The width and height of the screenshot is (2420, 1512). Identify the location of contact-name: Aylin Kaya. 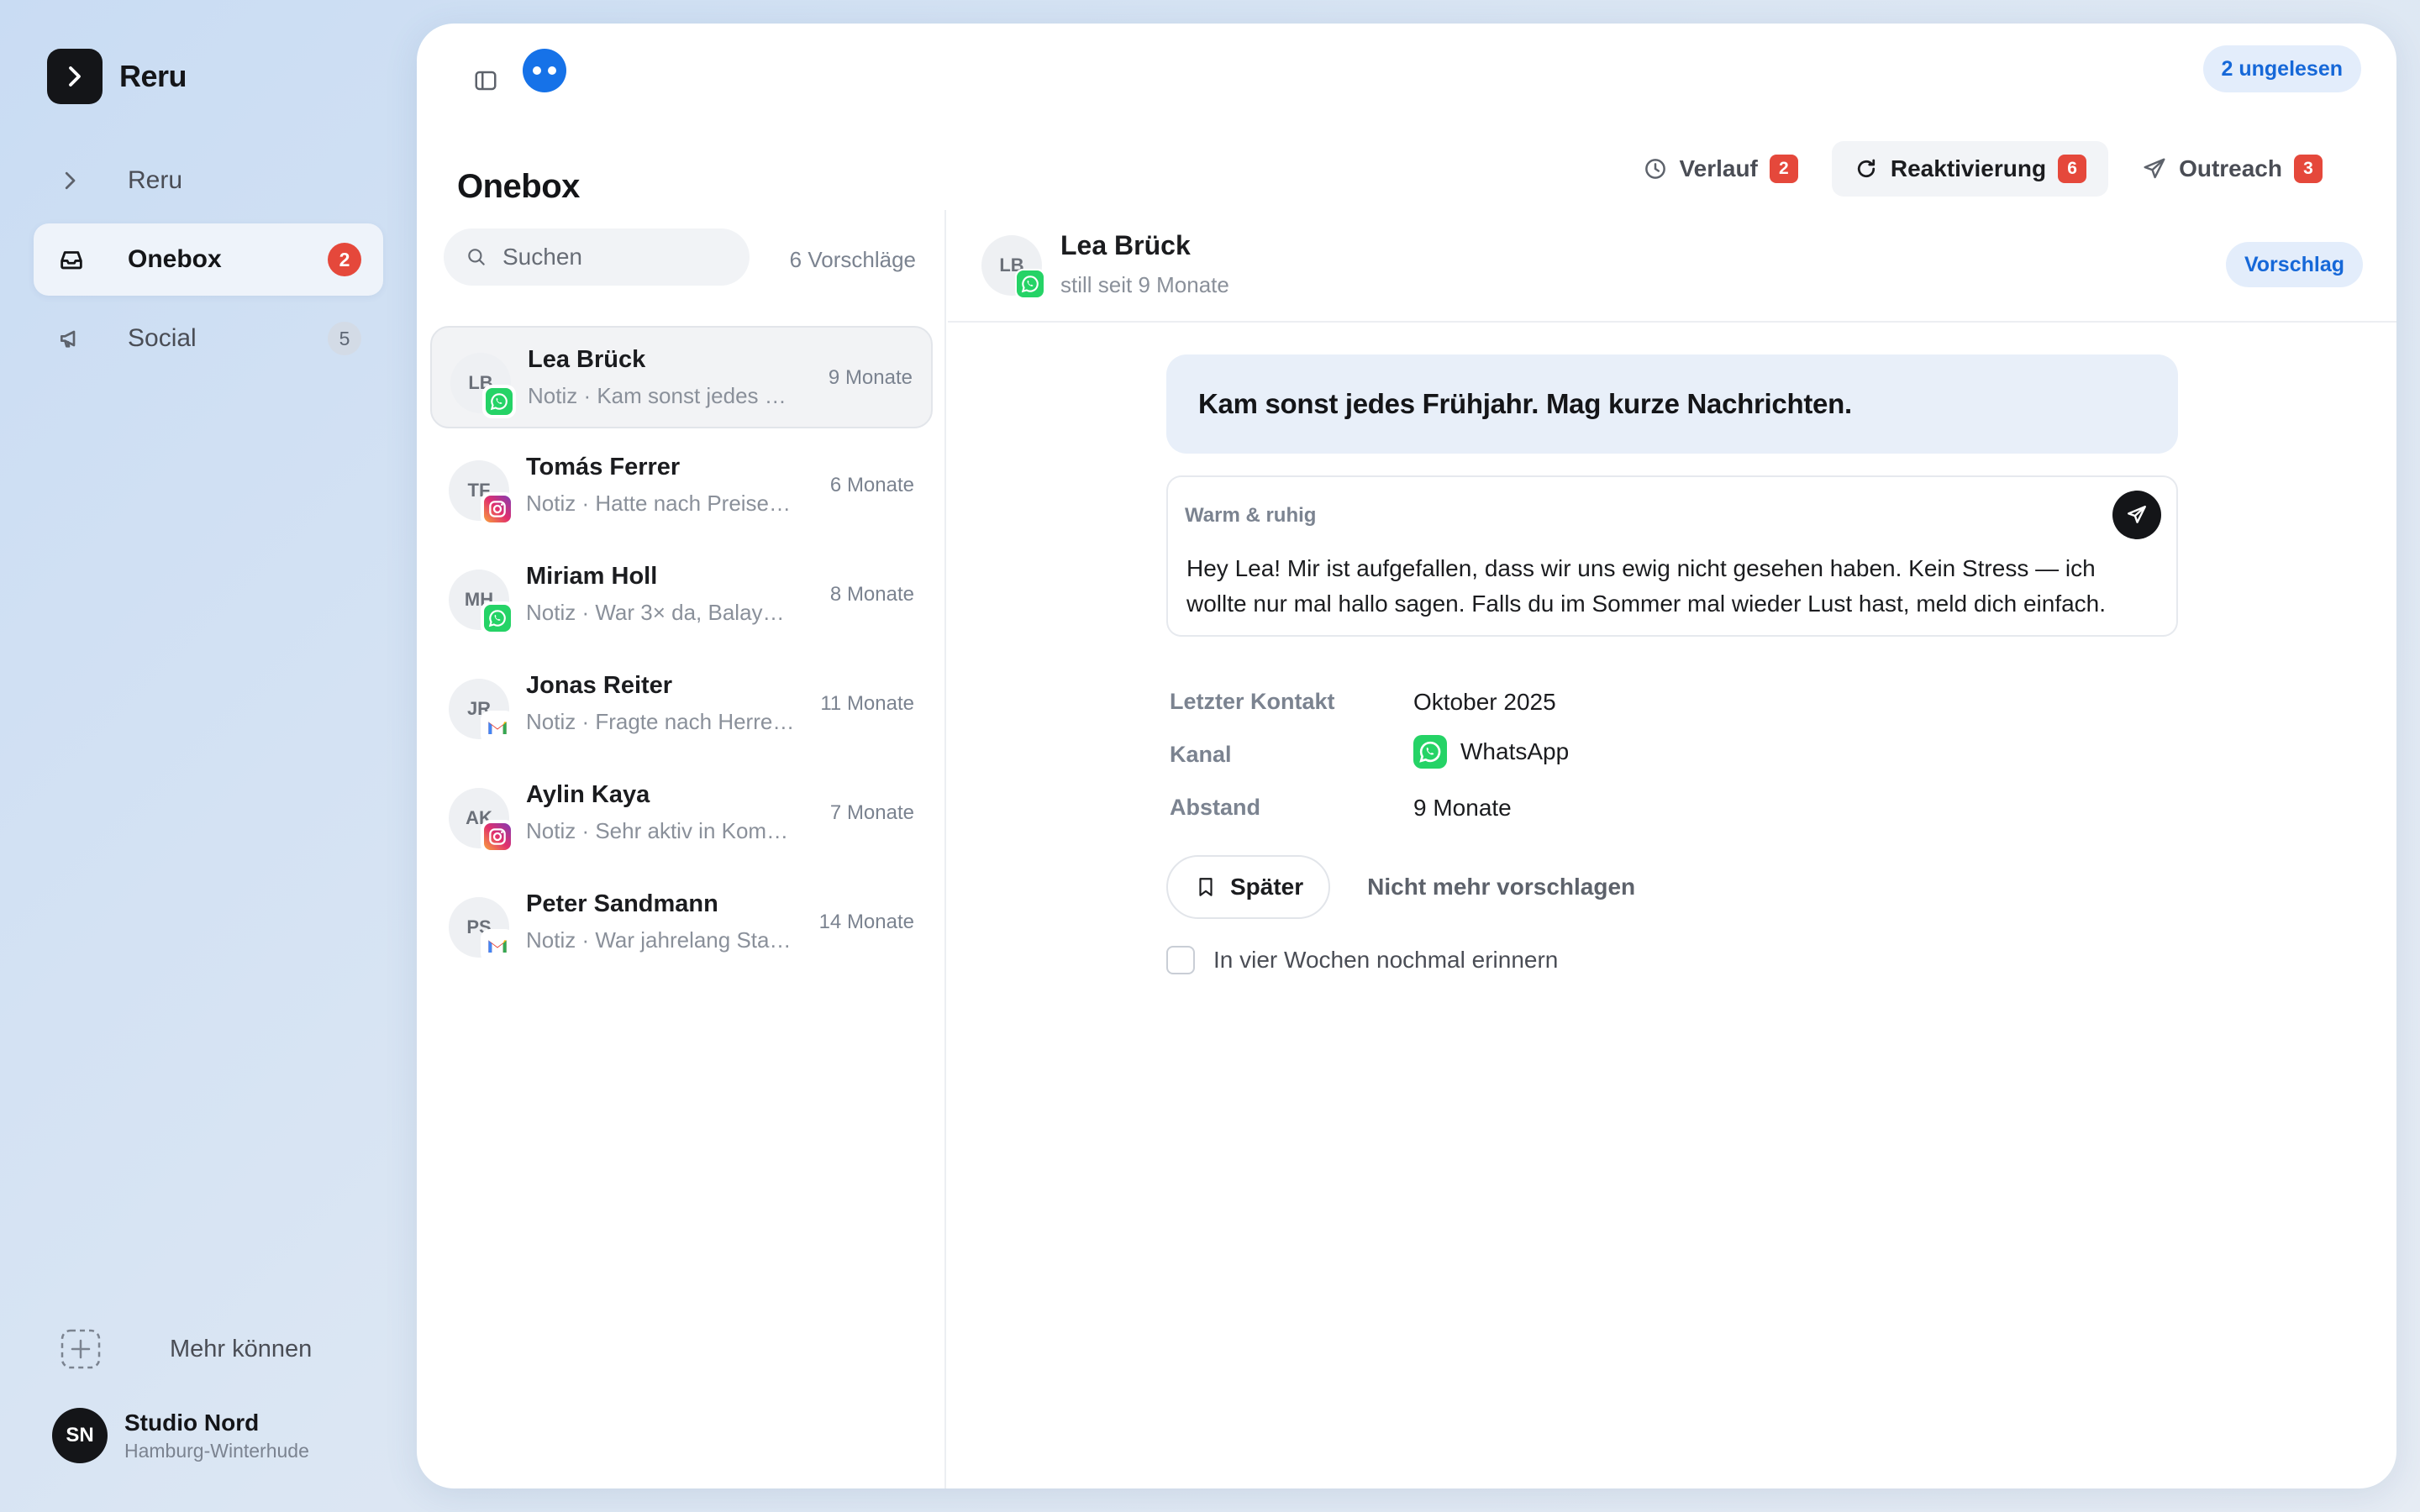
(588, 794).